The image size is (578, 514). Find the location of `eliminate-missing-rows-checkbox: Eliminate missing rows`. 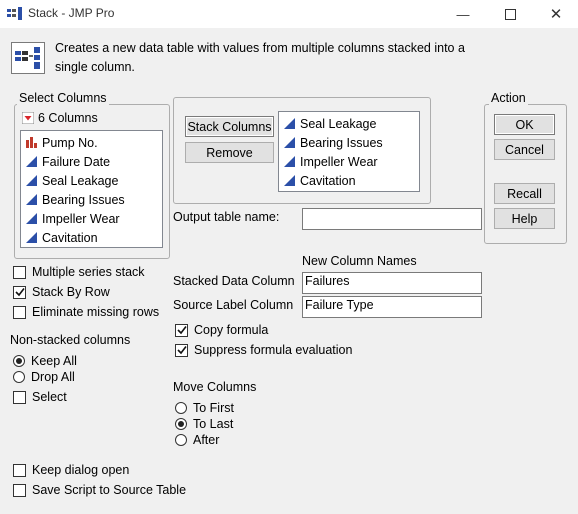

eliminate-missing-rows-checkbox: Eliminate missing rows is located at coordinates (86, 312).